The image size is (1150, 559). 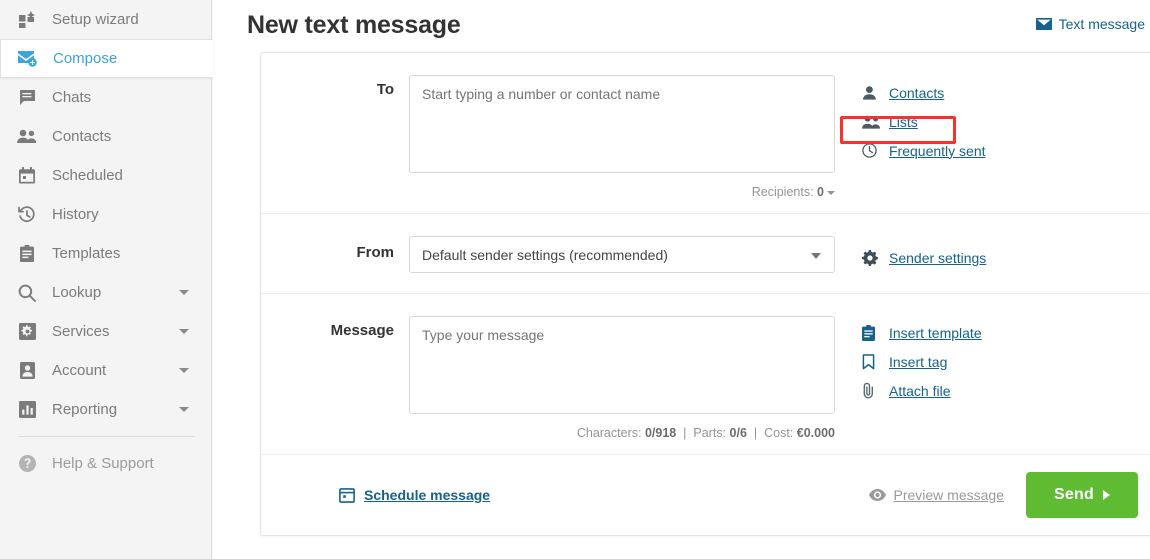 I want to click on sidebar-item-label: Lookup, so click(x=77, y=292).